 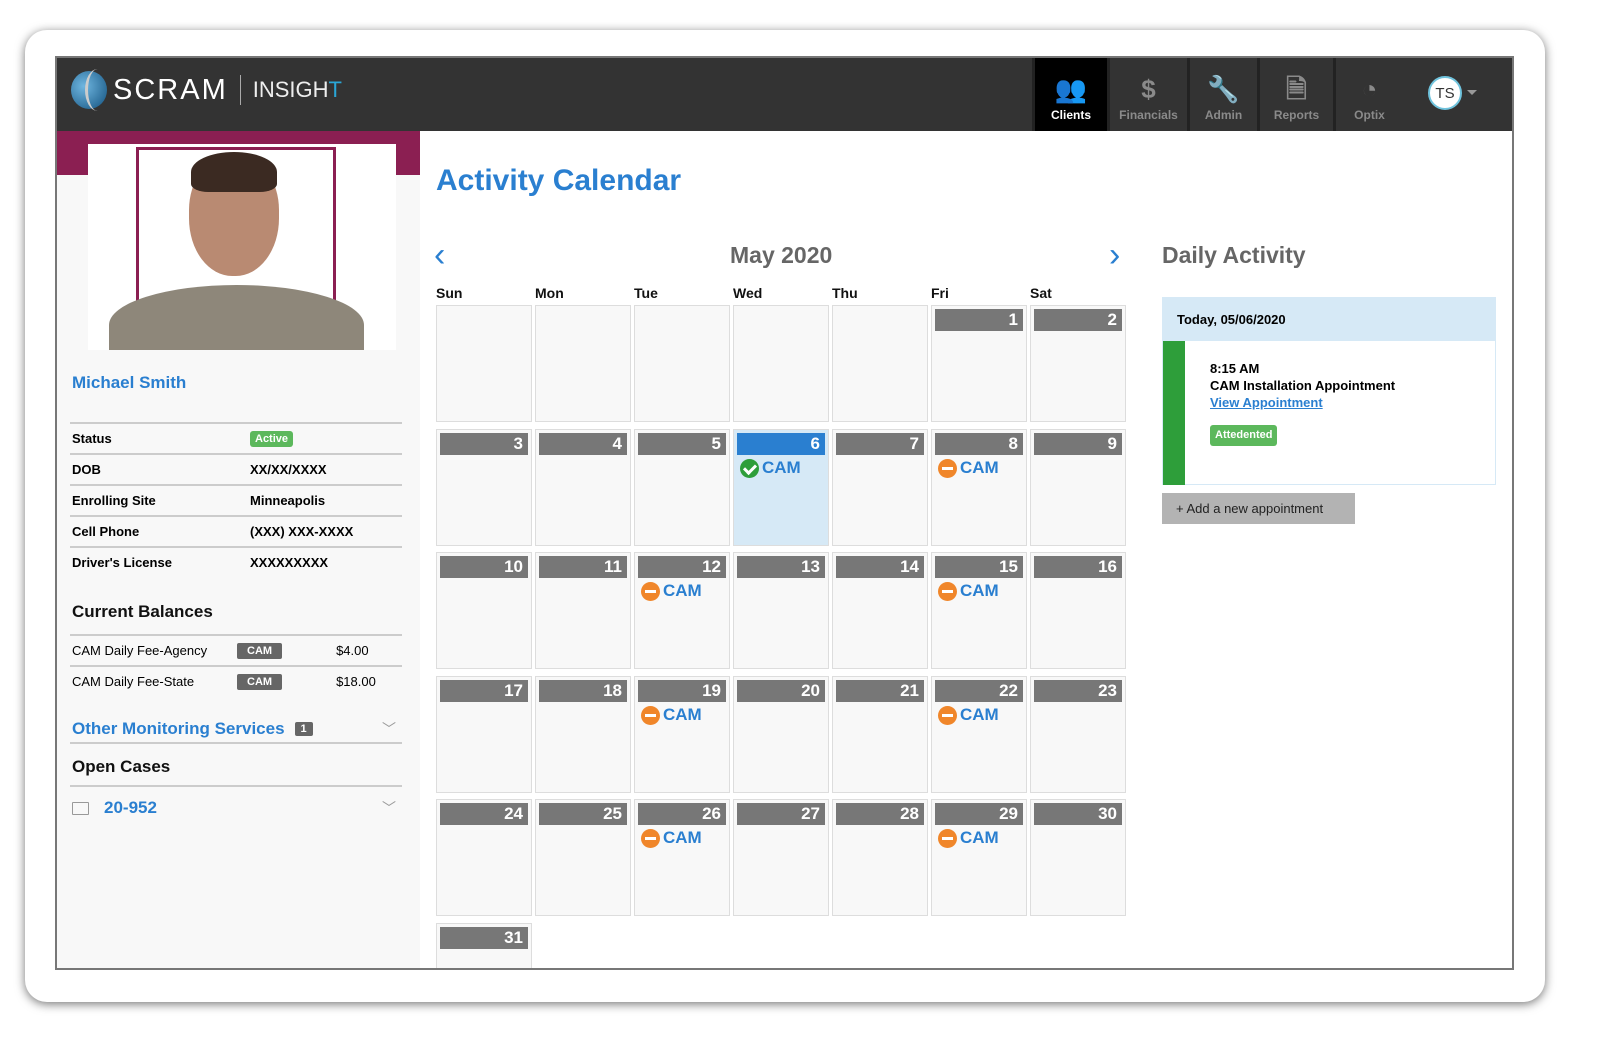 What do you see at coordinates (940, 293) in the screenshot?
I see `weekday-label: Fri` at bounding box center [940, 293].